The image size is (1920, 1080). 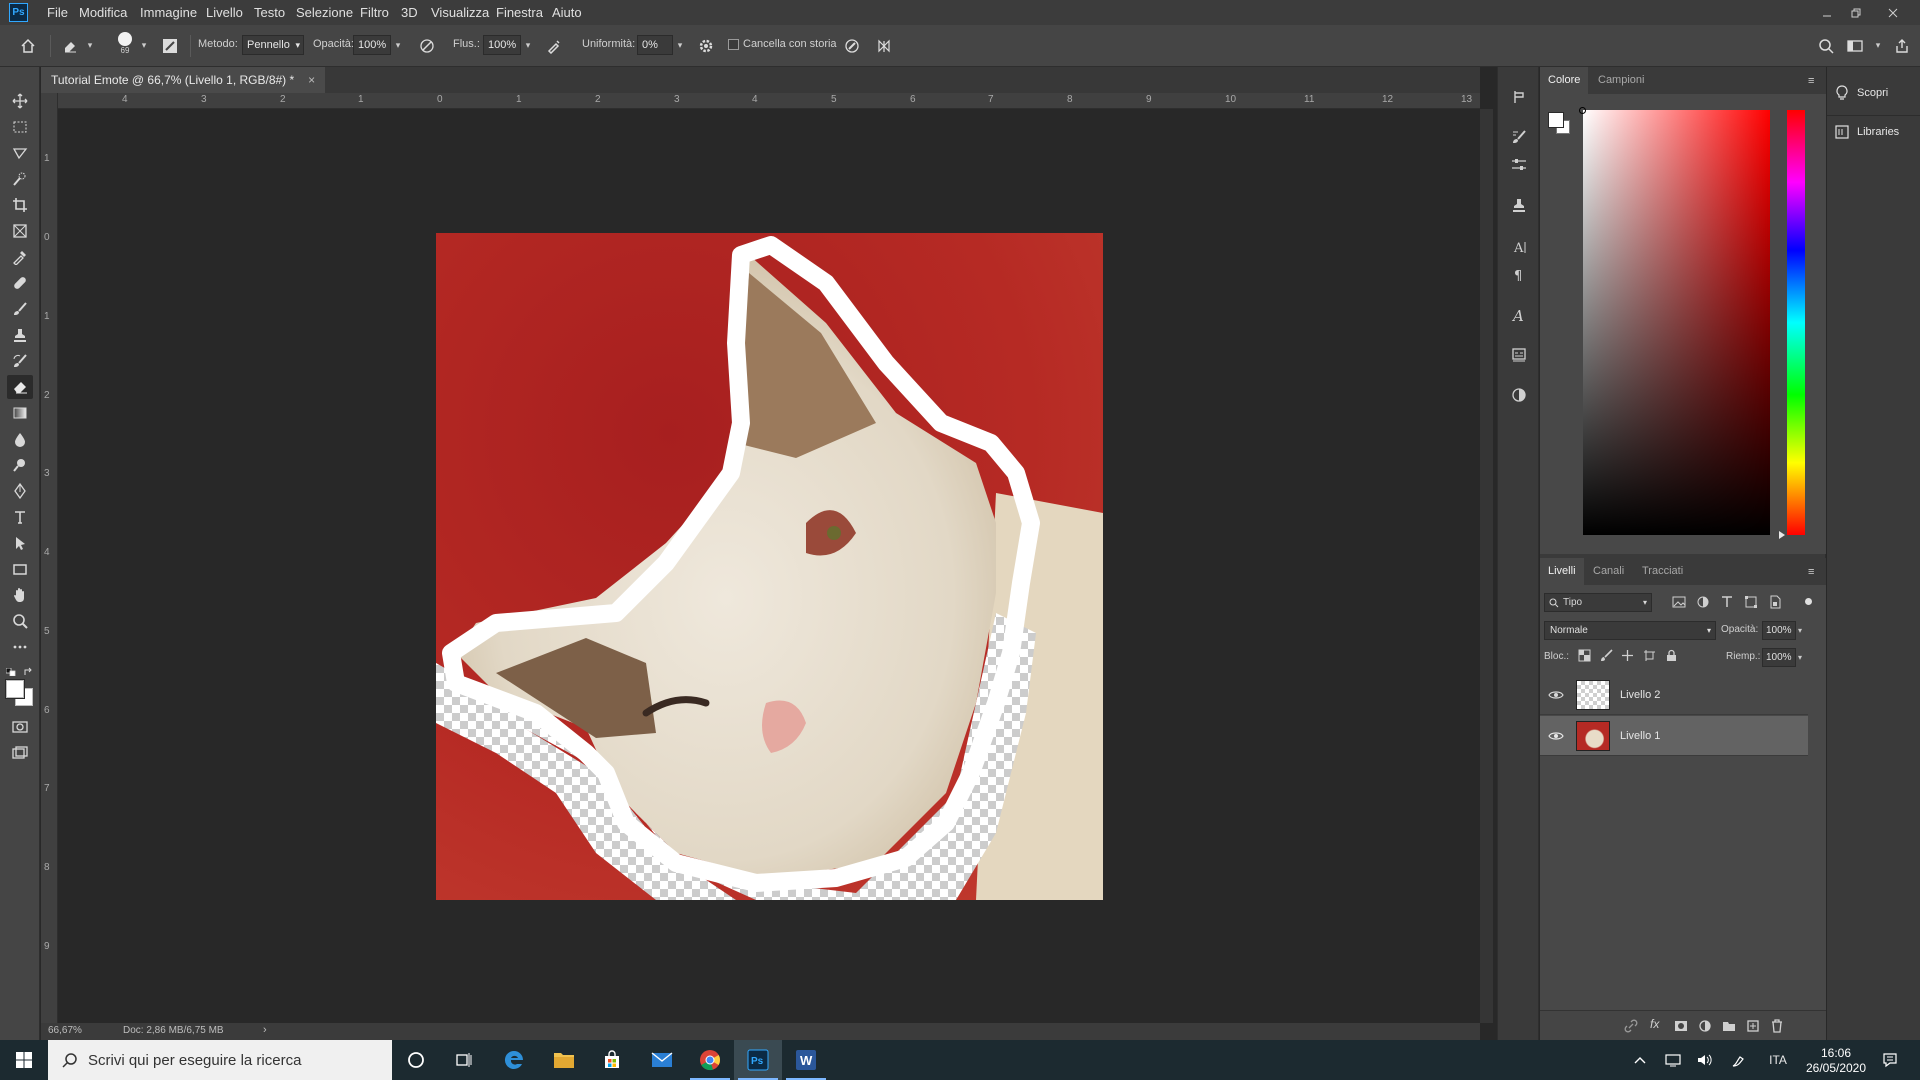 I want to click on filter-pixel-button, so click(x=1679, y=602).